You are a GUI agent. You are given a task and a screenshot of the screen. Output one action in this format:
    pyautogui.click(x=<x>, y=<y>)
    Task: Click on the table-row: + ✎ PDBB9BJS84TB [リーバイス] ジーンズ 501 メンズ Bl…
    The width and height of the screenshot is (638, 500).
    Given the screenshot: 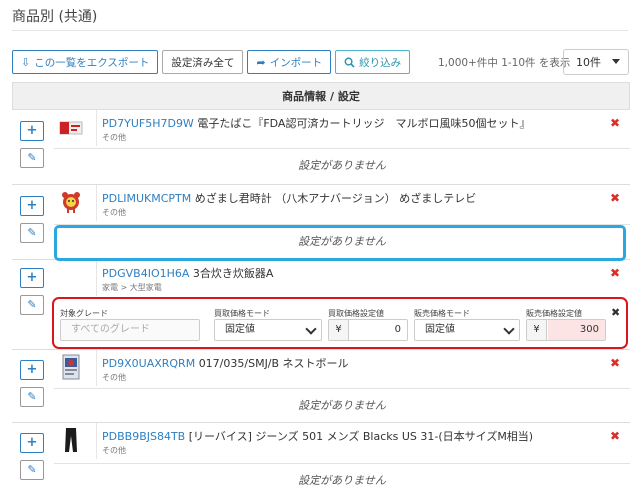 What is the action you would take?
    pyautogui.click(x=321, y=461)
    